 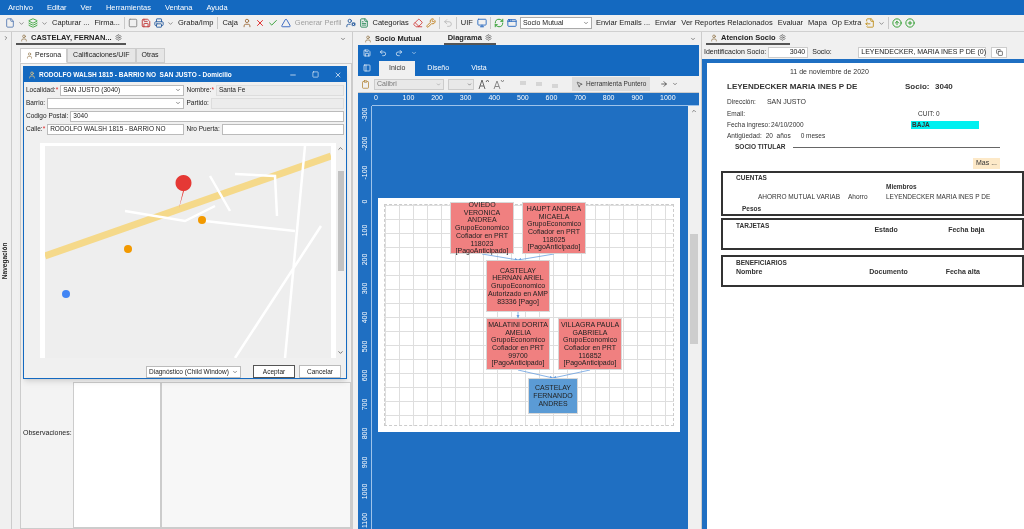 I want to click on member-name: LEYENDECKER MARIA INES P DE, so click(x=793, y=86).